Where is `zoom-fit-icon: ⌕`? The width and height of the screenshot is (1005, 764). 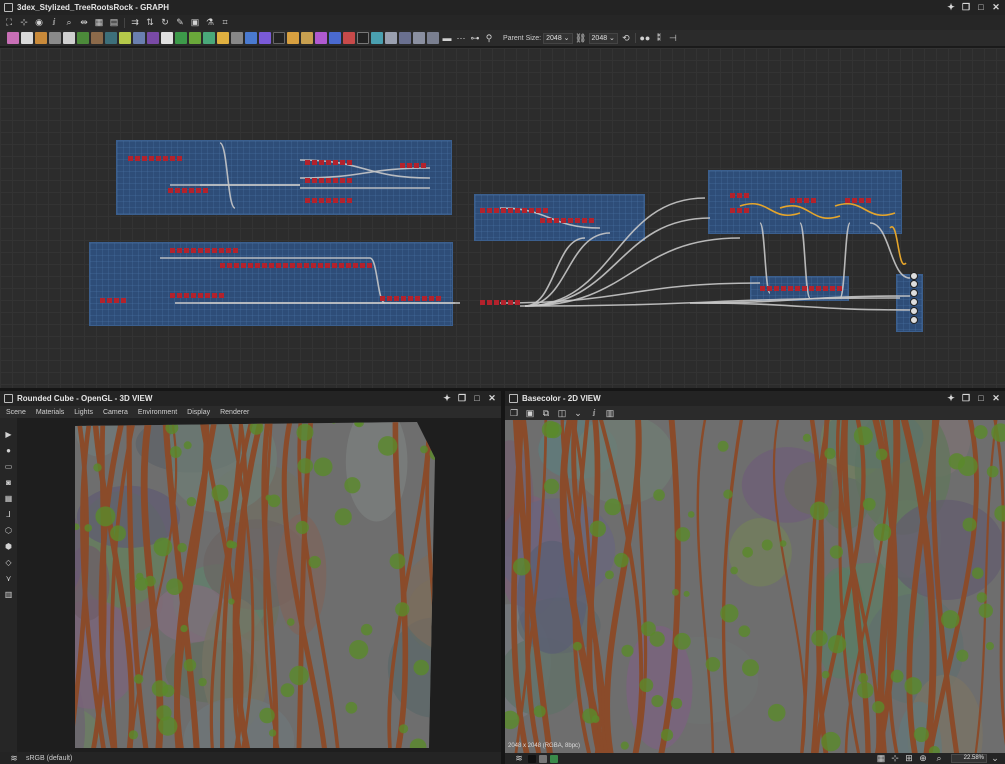
zoom-fit-icon: ⌕ is located at coordinates (939, 758).